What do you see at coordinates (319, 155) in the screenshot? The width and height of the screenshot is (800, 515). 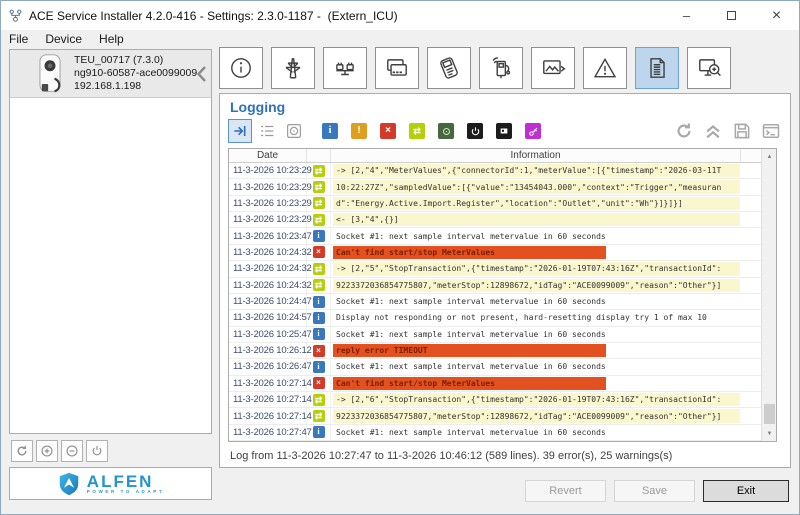 I see `column-header-icon` at bounding box center [319, 155].